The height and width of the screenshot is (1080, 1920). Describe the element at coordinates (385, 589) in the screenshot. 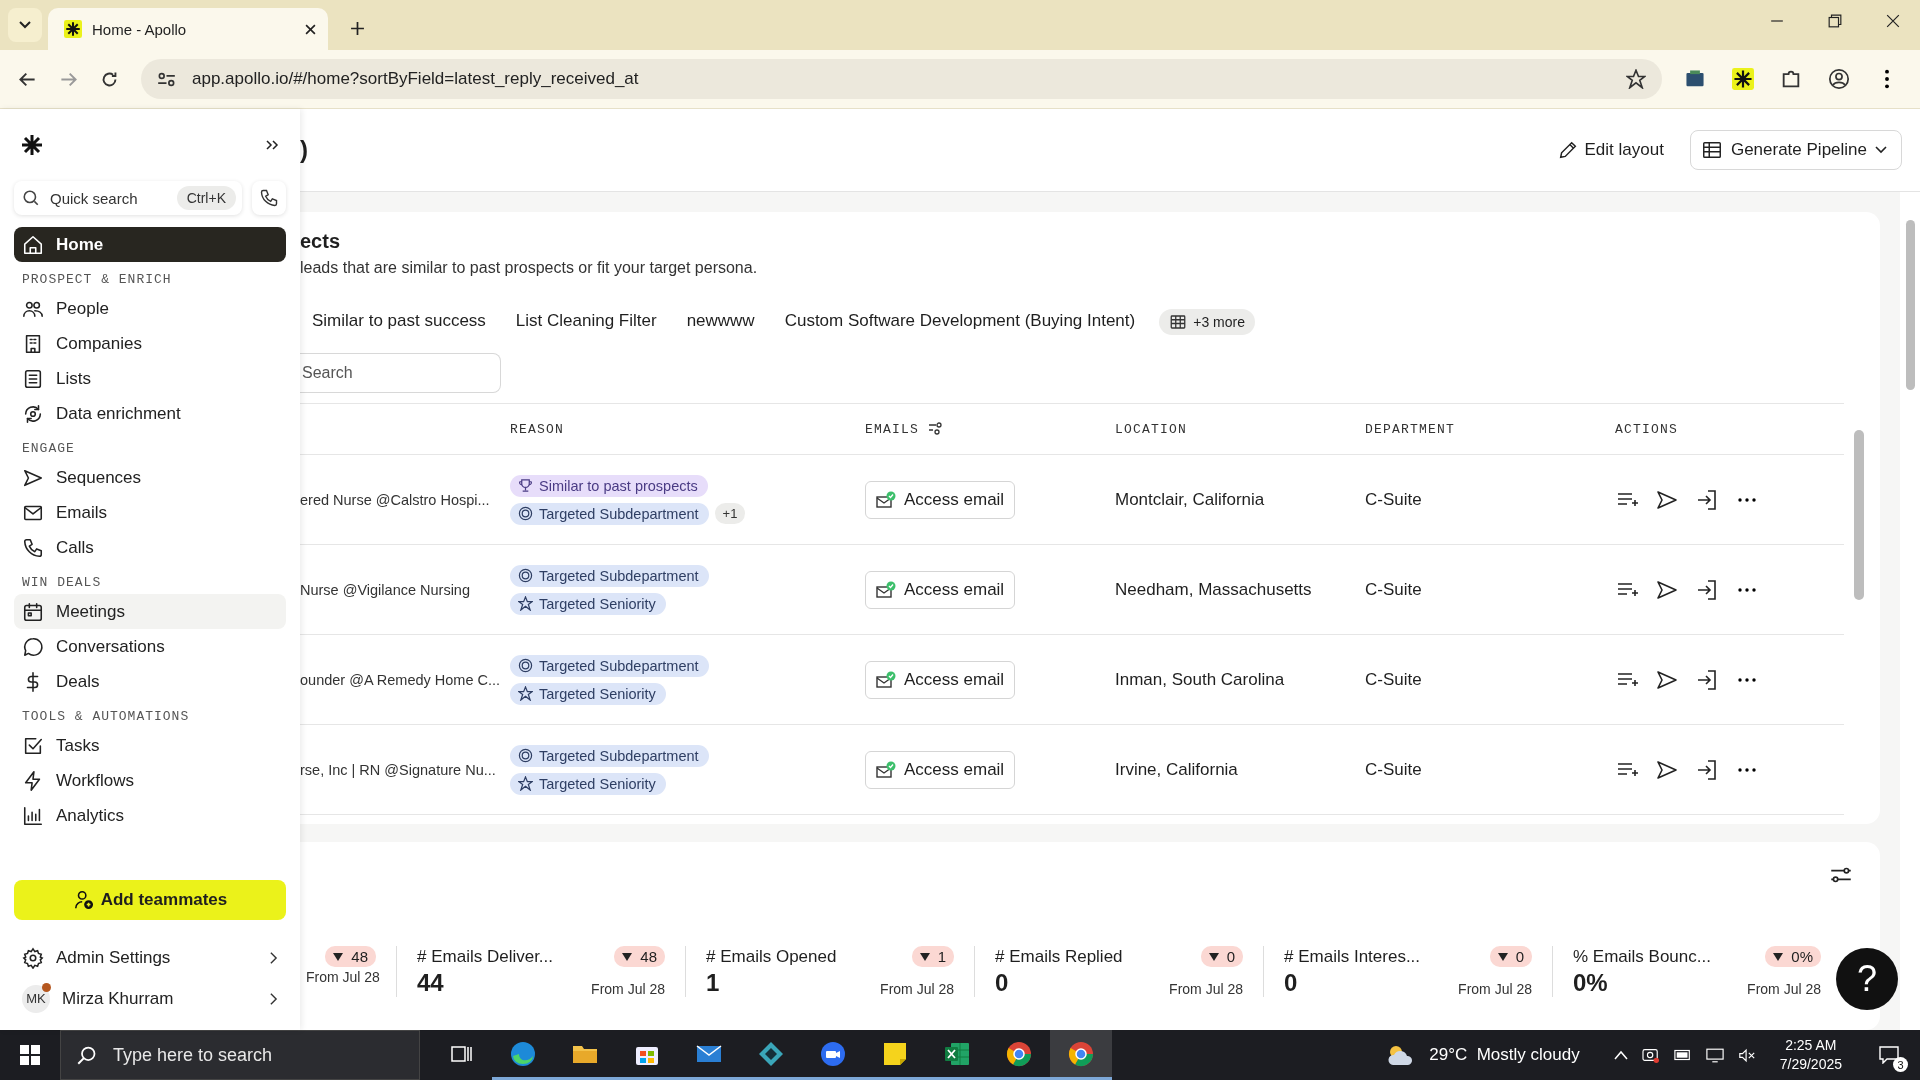

I see `job-title-cell: Nurse @Vigilance Nursing` at that location.